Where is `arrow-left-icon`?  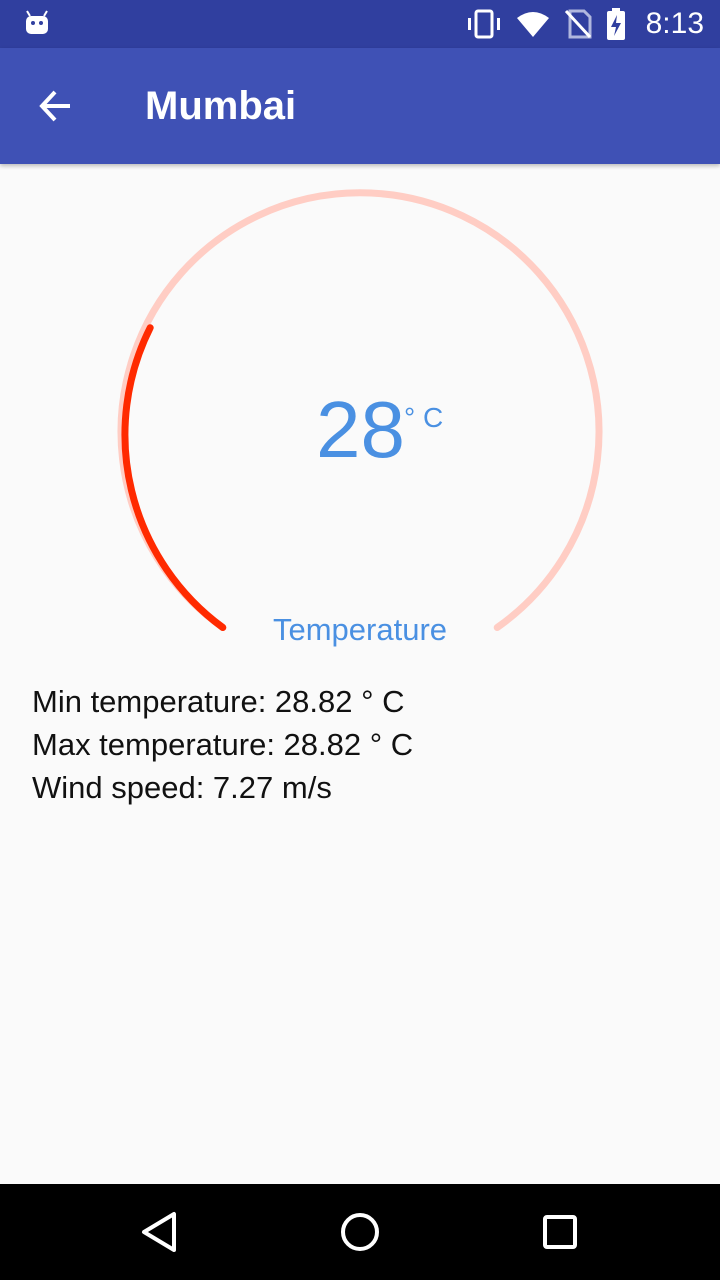
arrow-left-icon is located at coordinates (54, 106).